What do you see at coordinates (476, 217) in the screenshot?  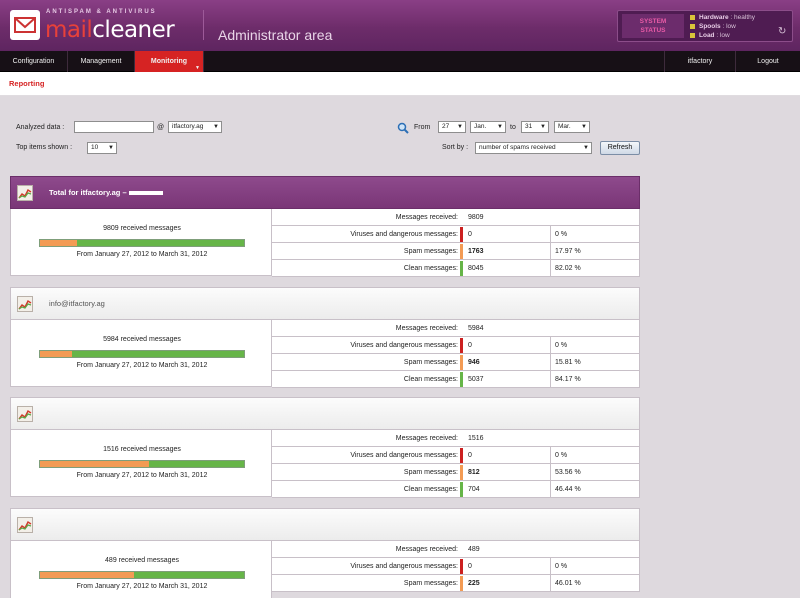 I see `stat-value: 9809` at bounding box center [476, 217].